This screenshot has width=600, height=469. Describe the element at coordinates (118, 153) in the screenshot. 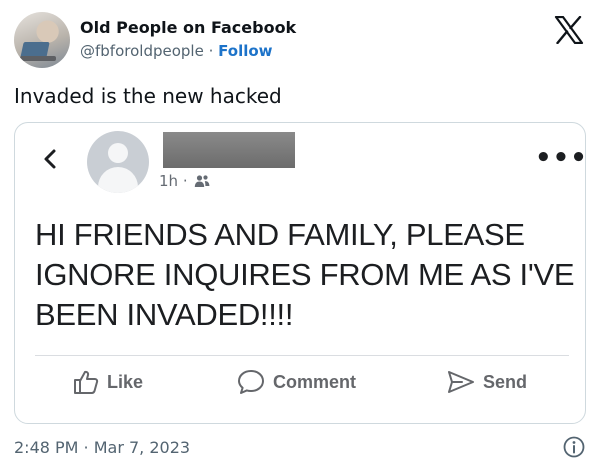

I see `default-avatar-head-shape` at that location.